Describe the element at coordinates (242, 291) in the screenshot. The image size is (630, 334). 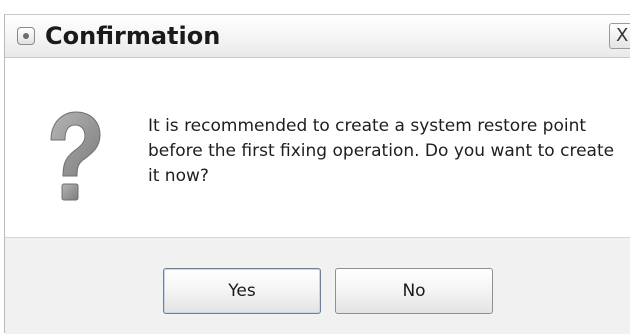
I see `yes-button: Yes` at that location.